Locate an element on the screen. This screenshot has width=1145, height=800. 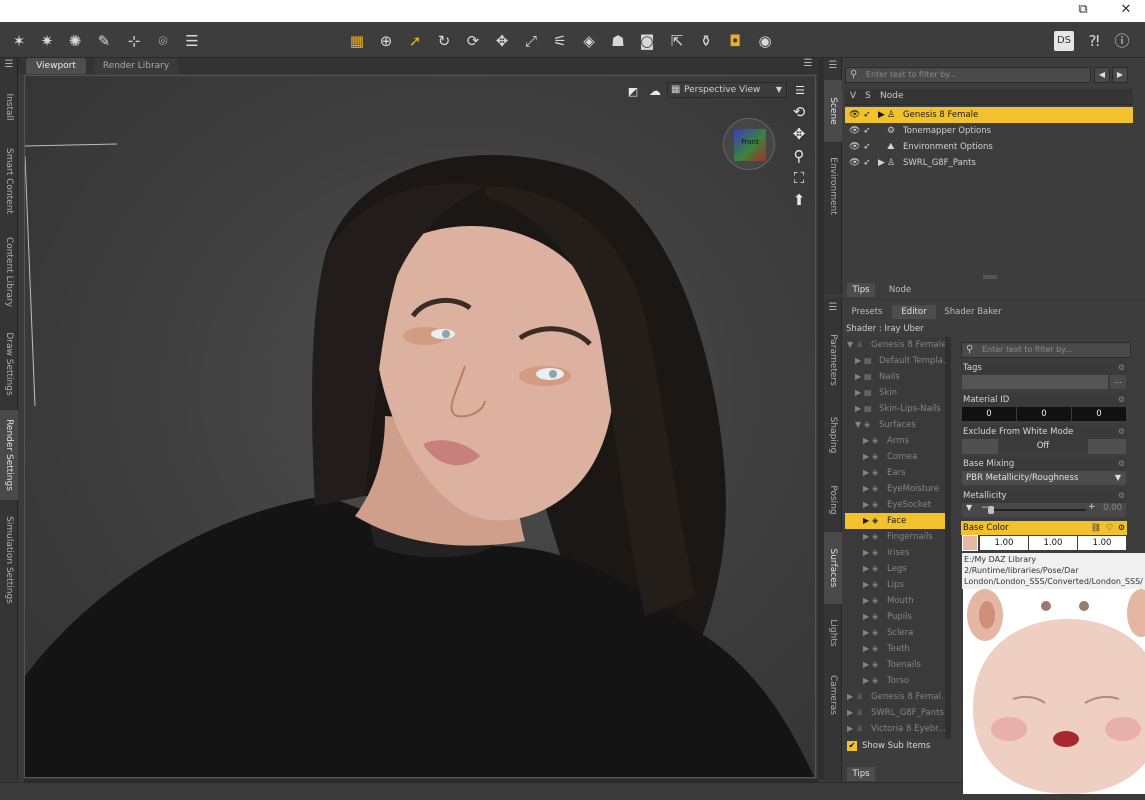
spark-star-icon: ✷ is located at coordinates (47, 41).